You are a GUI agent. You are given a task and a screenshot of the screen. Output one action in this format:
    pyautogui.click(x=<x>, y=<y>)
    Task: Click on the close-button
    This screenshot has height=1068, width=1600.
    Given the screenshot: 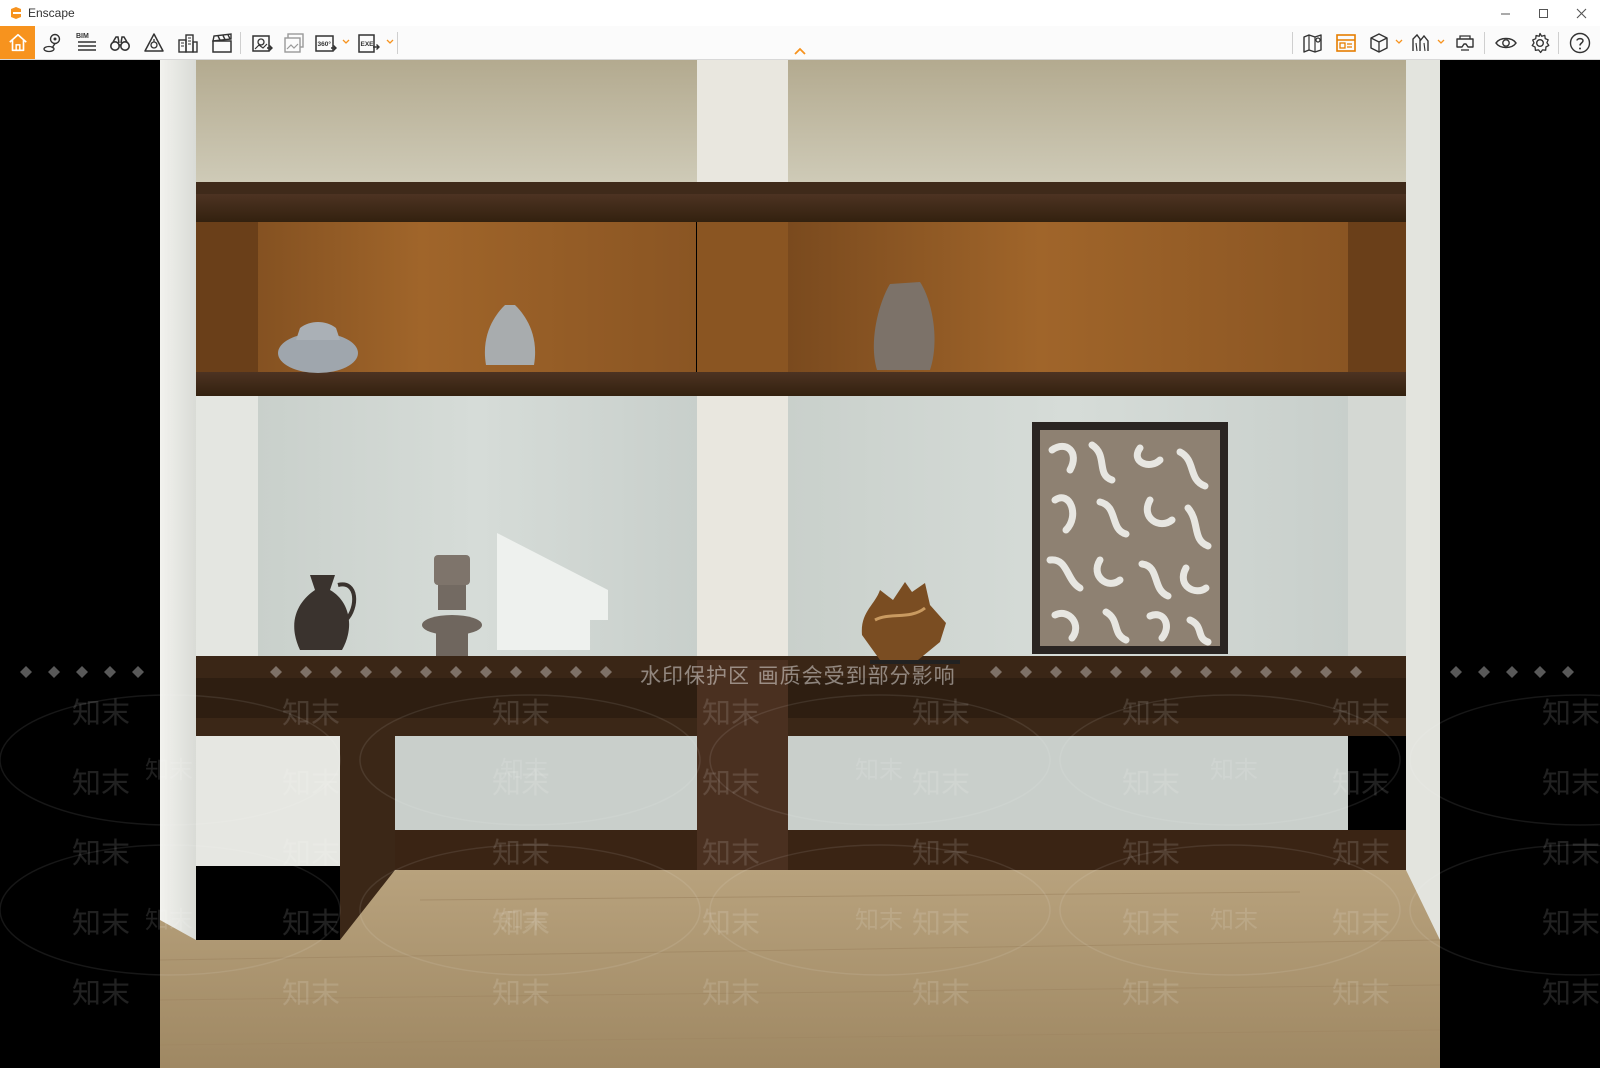 What is the action you would take?
    pyautogui.click(x=1581, y=13)
    